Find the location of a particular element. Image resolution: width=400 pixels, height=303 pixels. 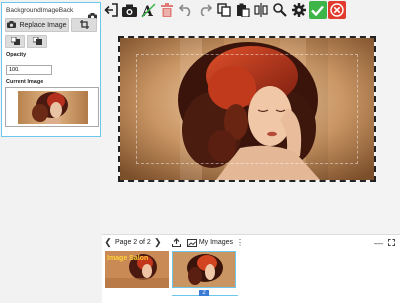

crop-button is located at coordinates (84, 25).